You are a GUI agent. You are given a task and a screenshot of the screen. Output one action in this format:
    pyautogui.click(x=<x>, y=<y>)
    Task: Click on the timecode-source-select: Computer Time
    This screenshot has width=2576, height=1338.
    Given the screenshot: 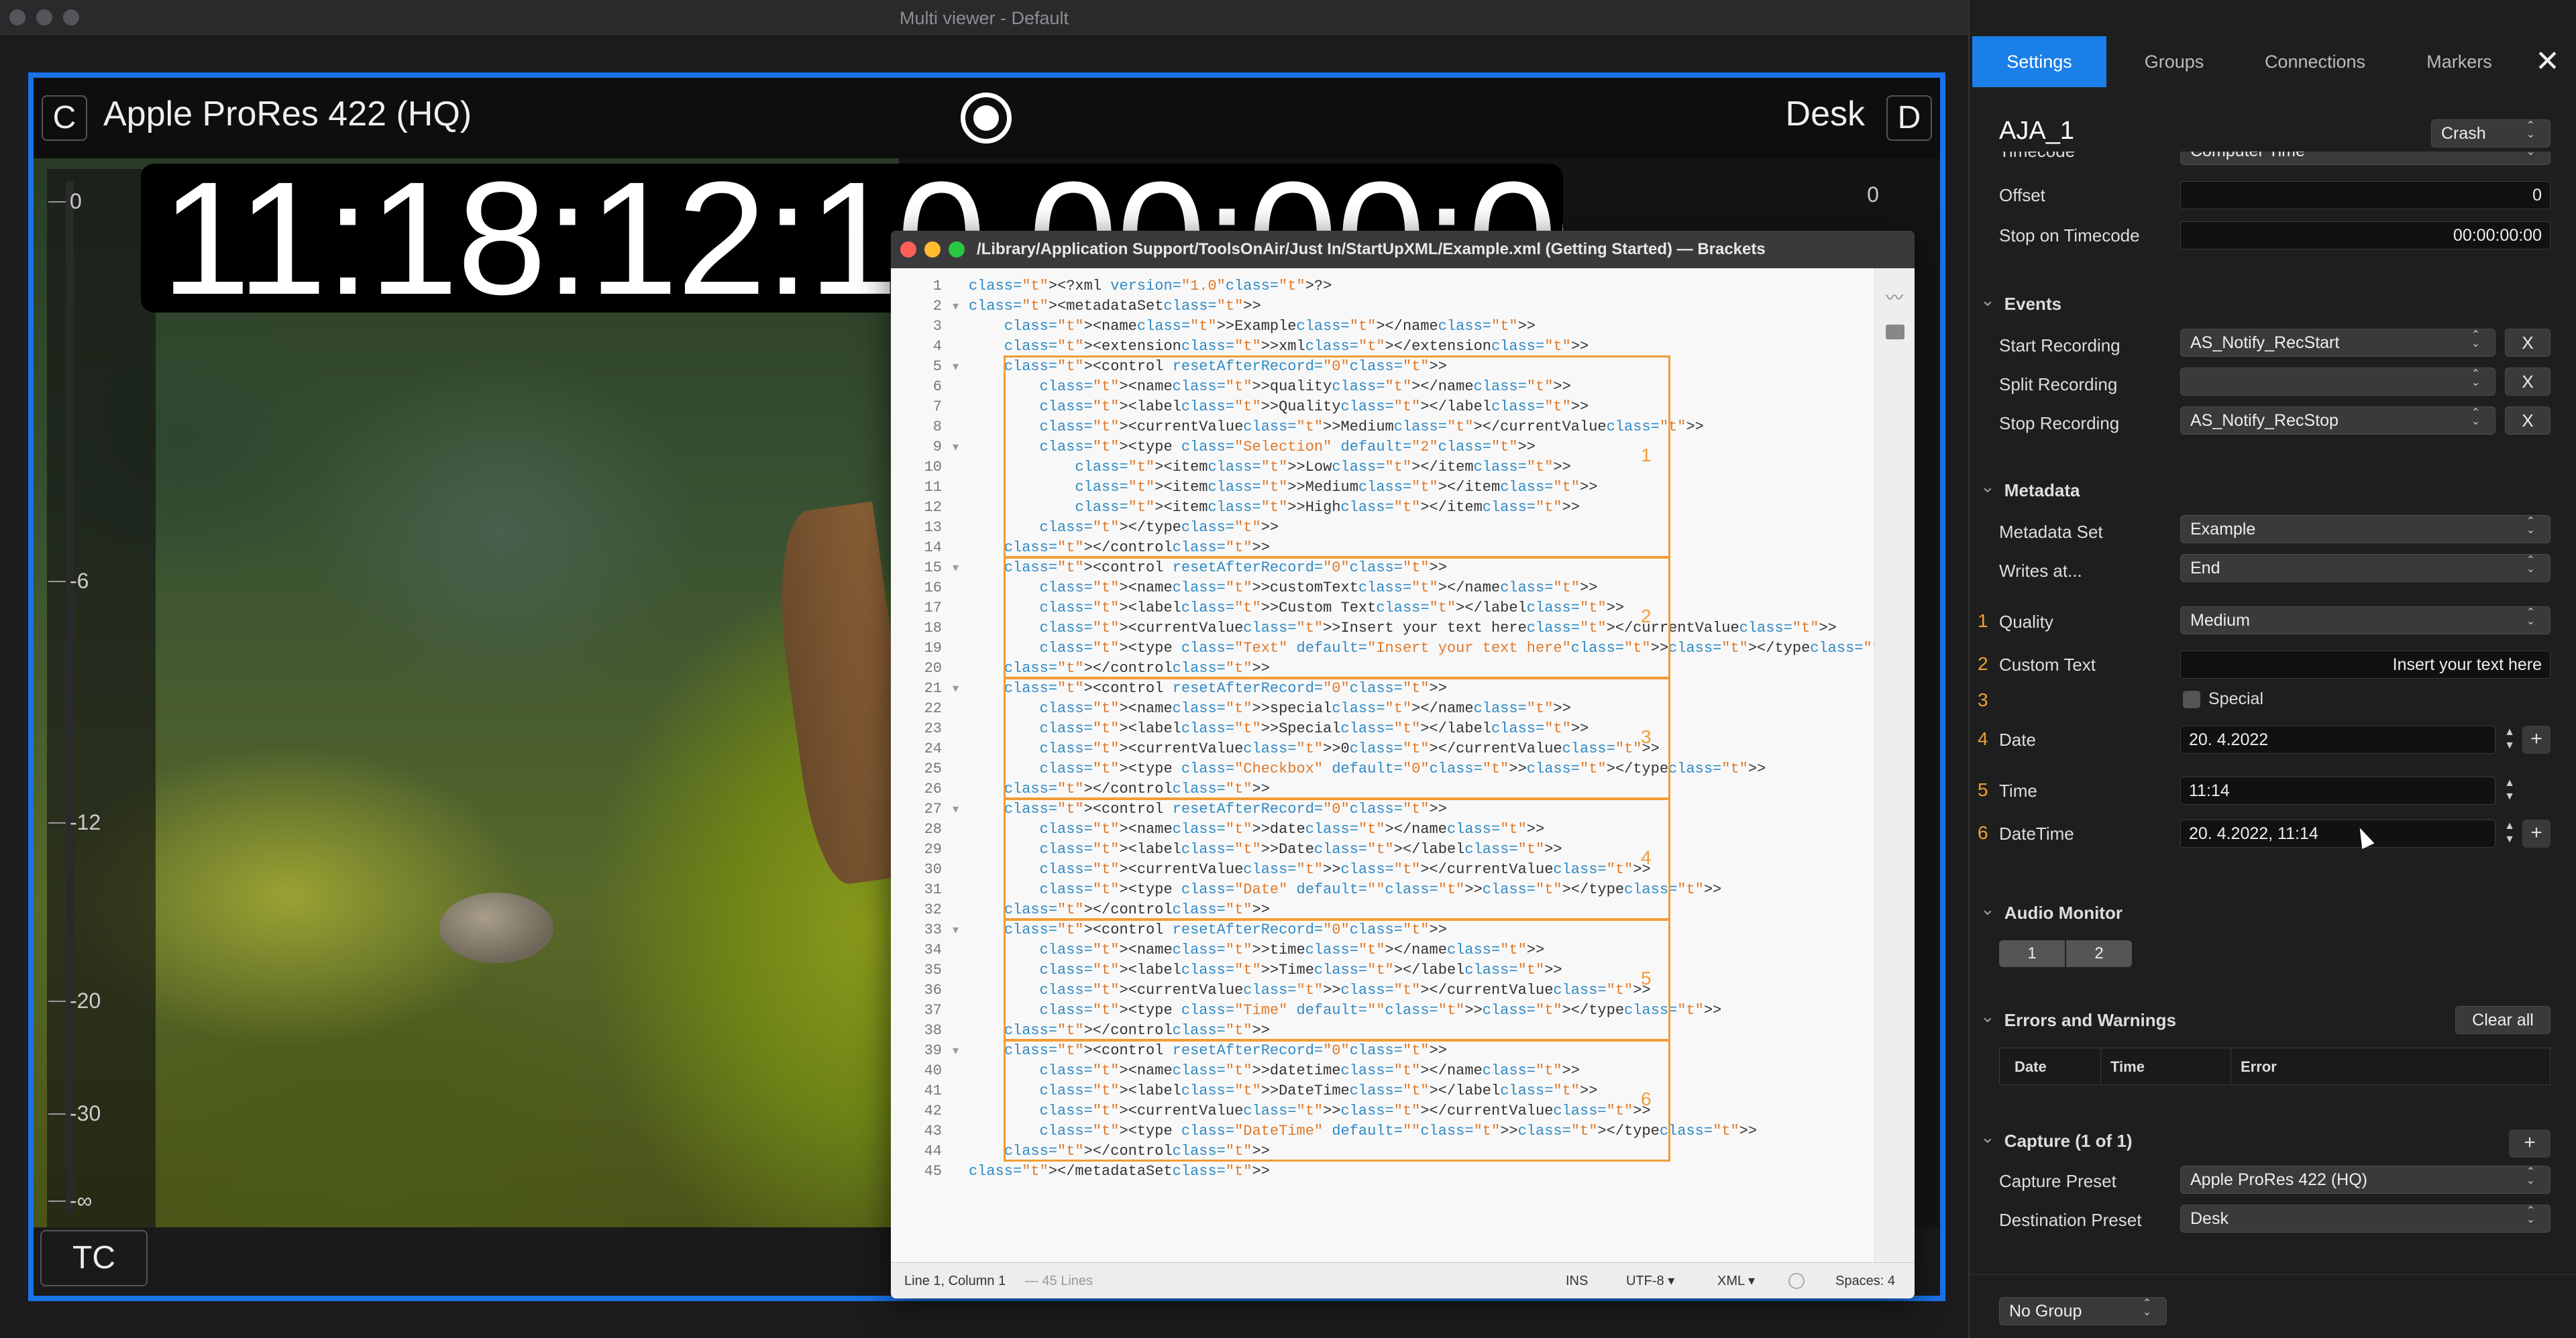 What is the action you would take?
    pyautogui.click(x=2365, y=158)
    